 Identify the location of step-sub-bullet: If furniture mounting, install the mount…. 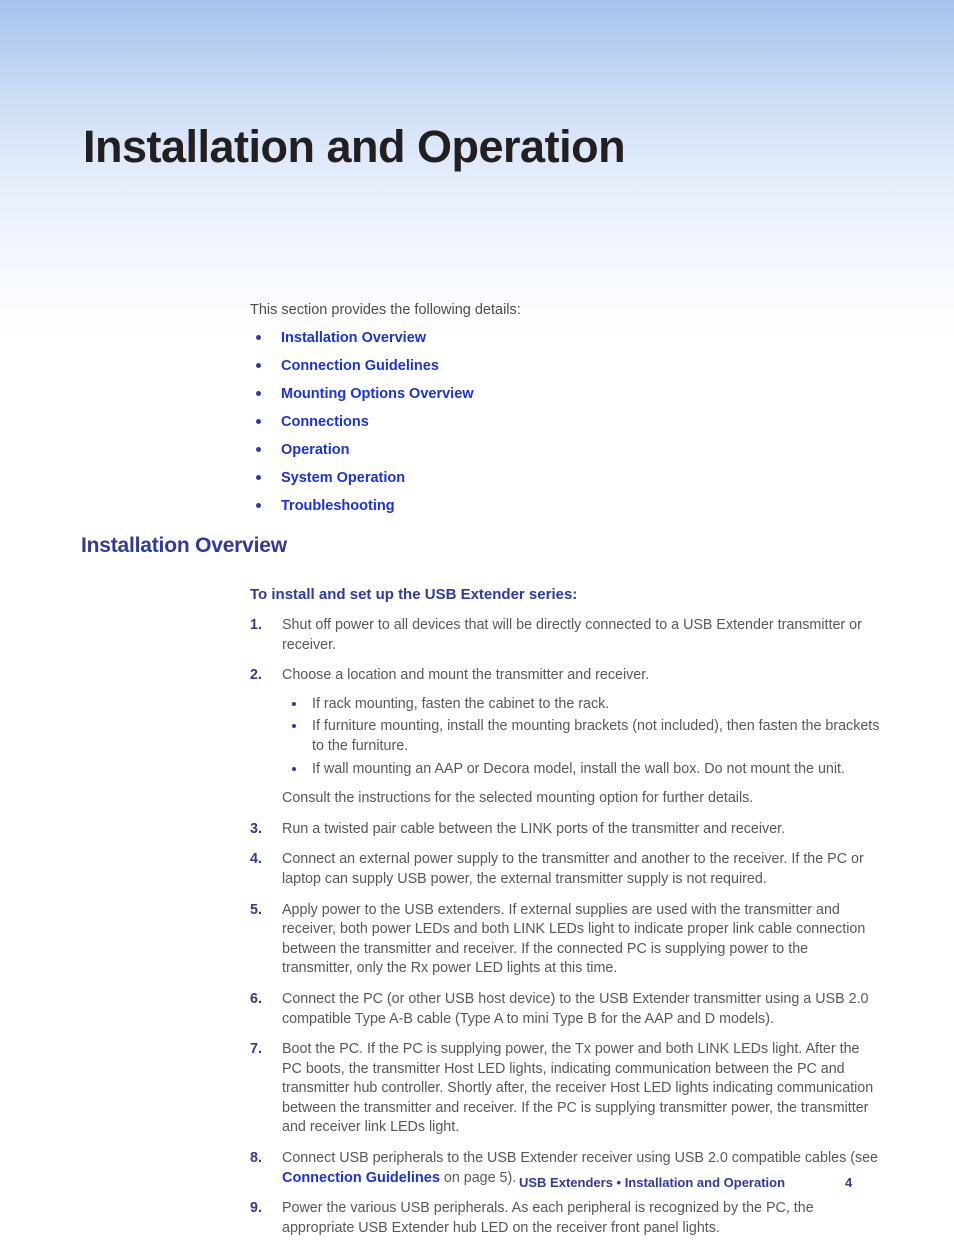
(582, 736).